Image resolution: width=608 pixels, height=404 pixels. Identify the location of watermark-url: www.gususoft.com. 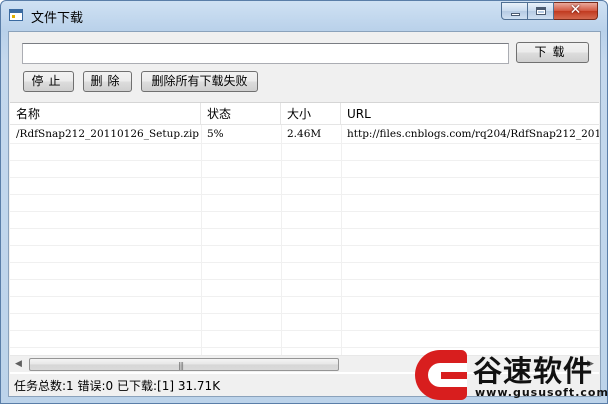
(541, 392).